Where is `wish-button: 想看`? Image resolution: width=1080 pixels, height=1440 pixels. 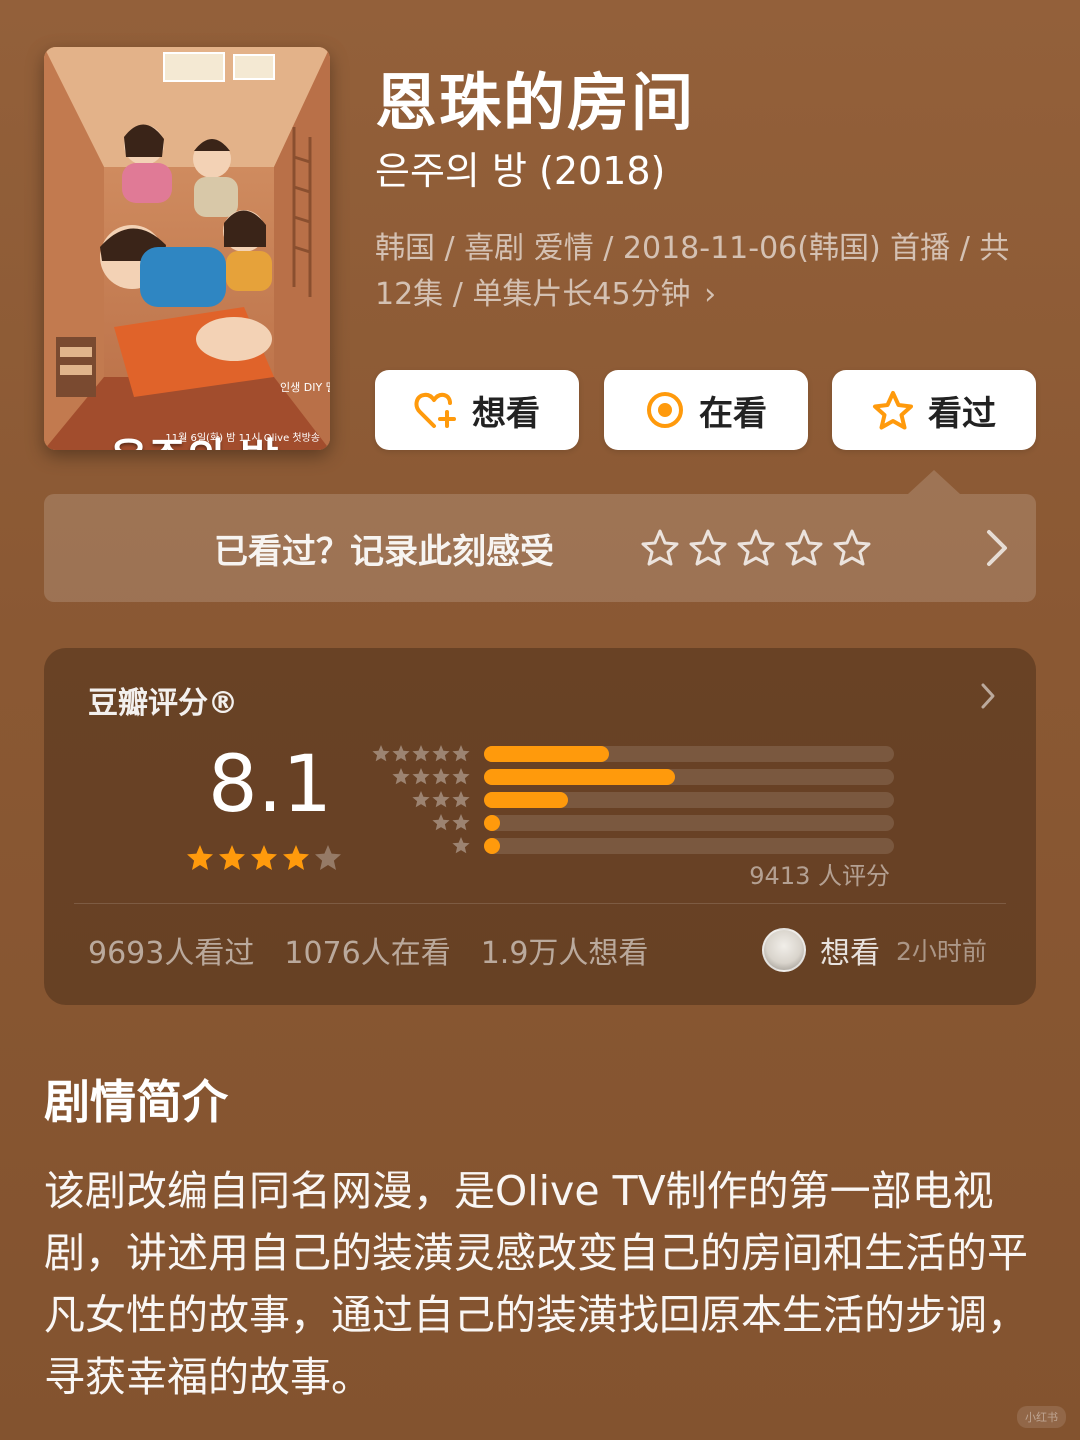 wish-button: 想看 is located at coordinates (477, 410).